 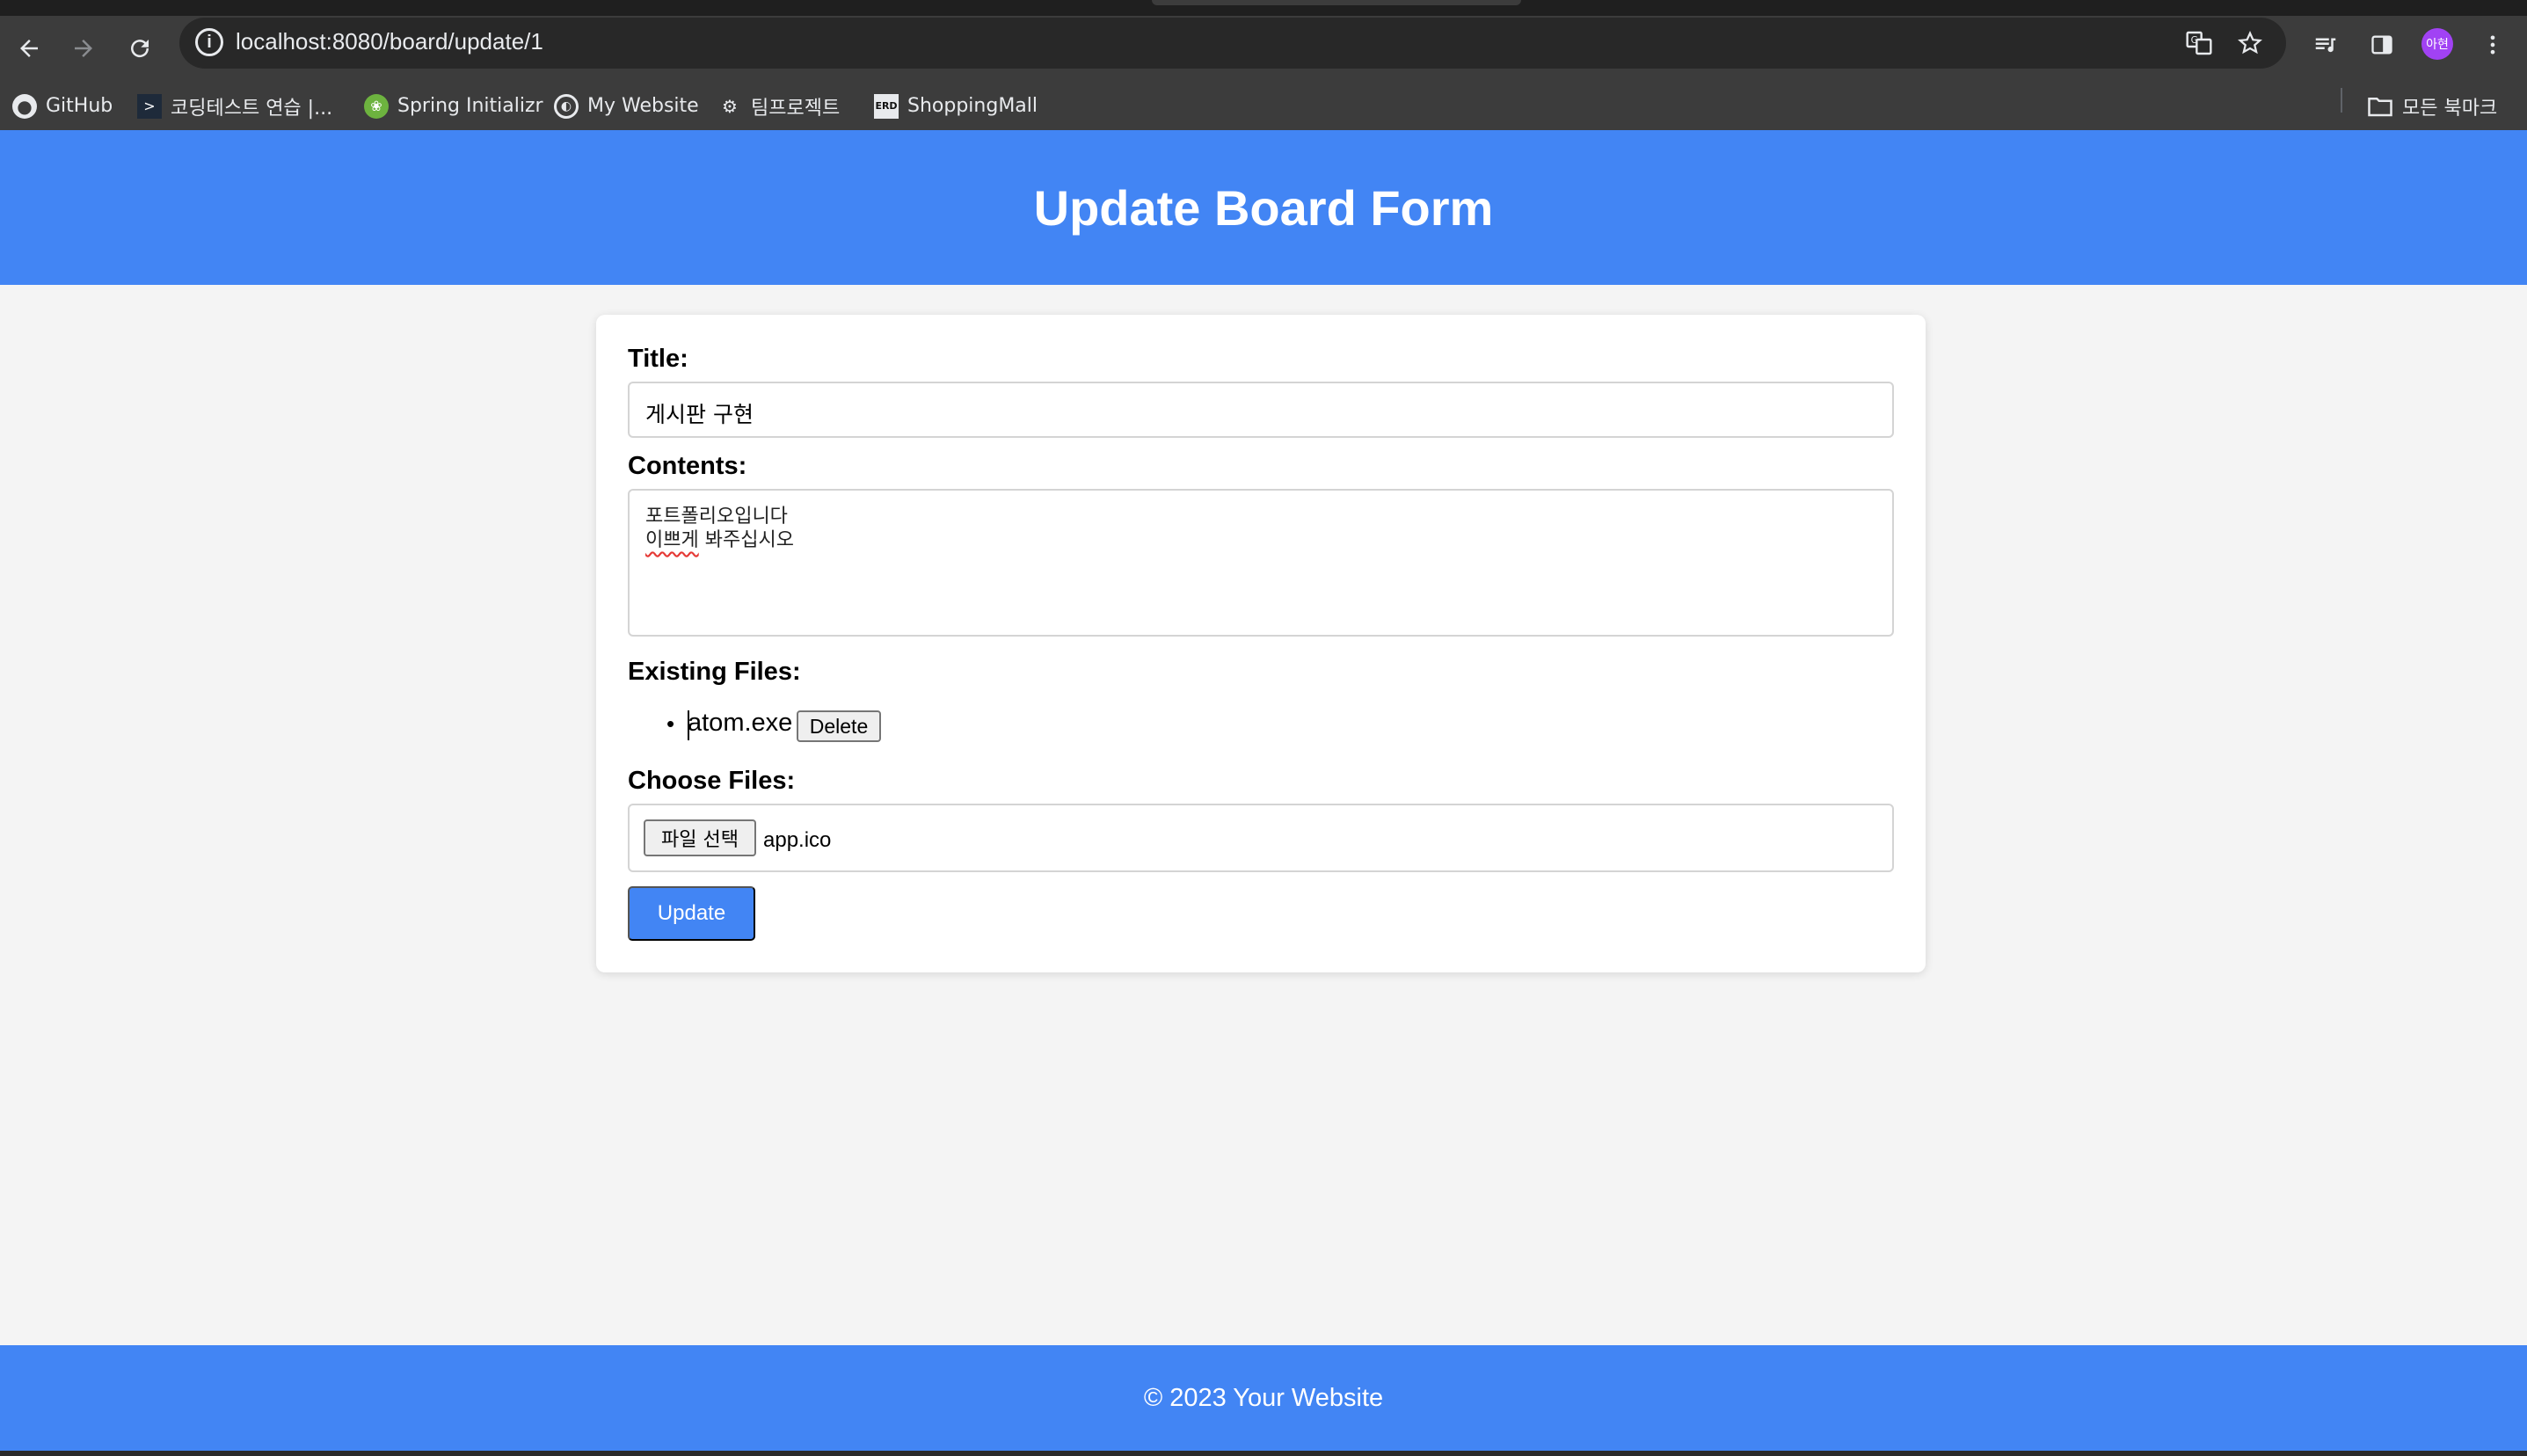 I want to click on choose-files-label: Choose Files:, so click(x=712, y=781).